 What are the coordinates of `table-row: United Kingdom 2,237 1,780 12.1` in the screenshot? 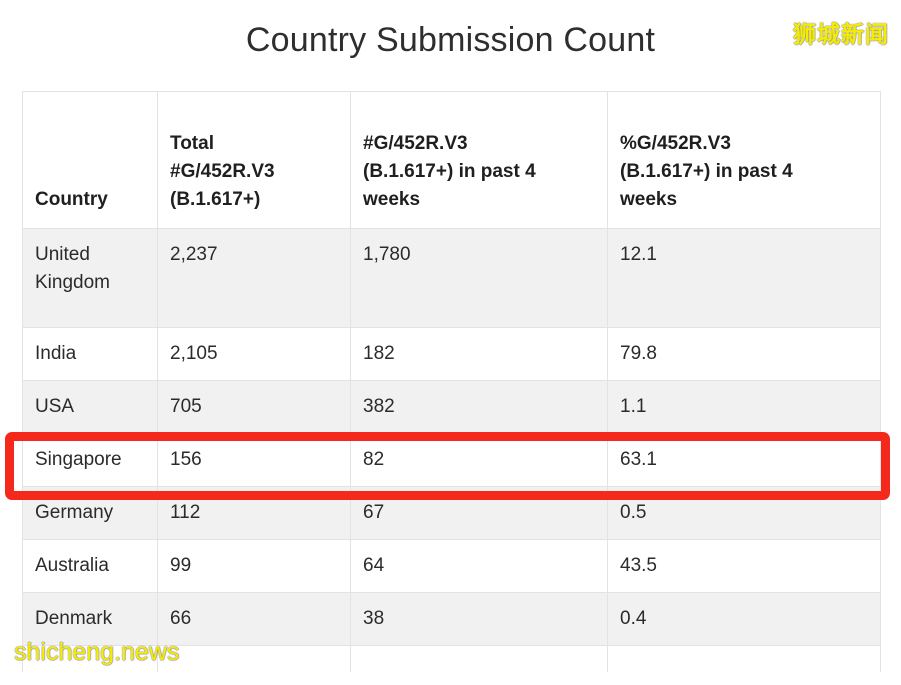 It's located at (451, 278).